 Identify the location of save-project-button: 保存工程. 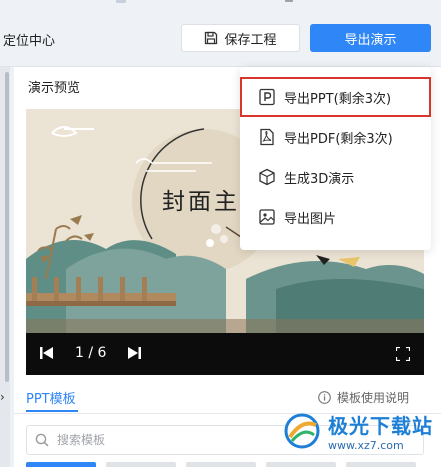
(240, 38).